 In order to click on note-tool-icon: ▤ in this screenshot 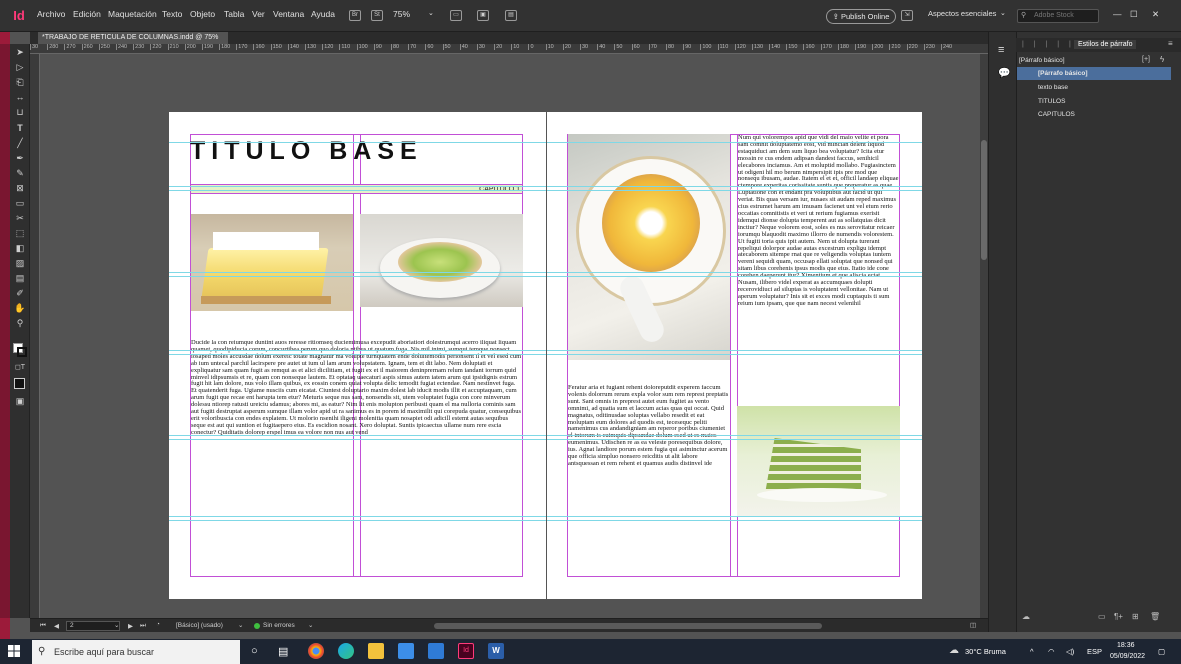, I will do `click(20, 278)`.